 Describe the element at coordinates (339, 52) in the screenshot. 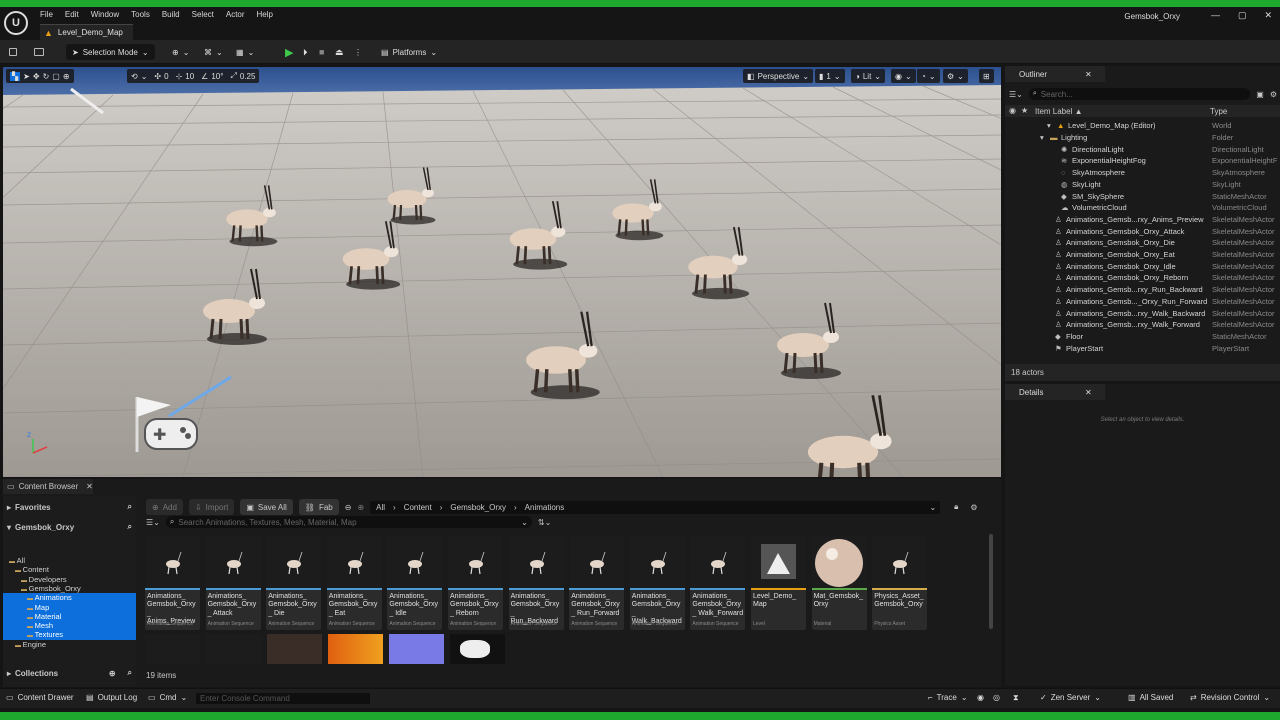

I see `eject-icon: ⏏` at that location.